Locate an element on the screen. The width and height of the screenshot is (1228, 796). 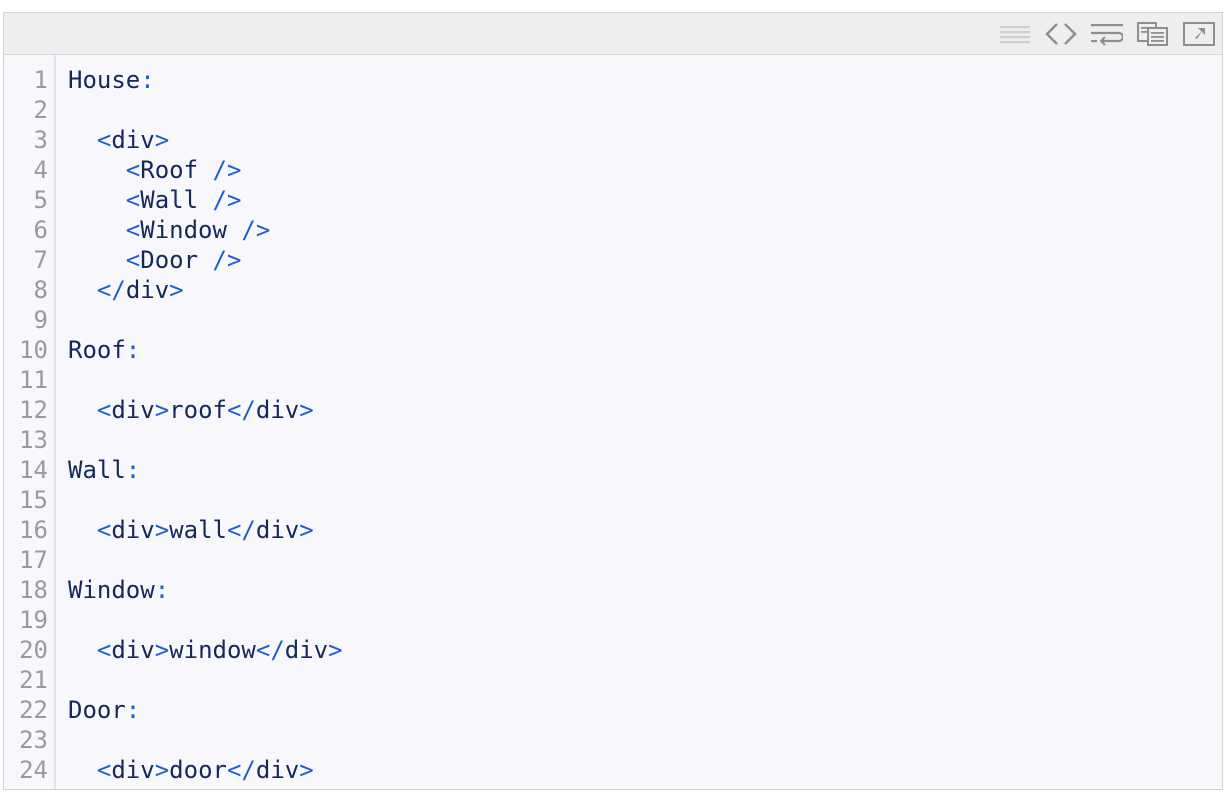
line-content: Wall: is located at coordinates (94, 470).